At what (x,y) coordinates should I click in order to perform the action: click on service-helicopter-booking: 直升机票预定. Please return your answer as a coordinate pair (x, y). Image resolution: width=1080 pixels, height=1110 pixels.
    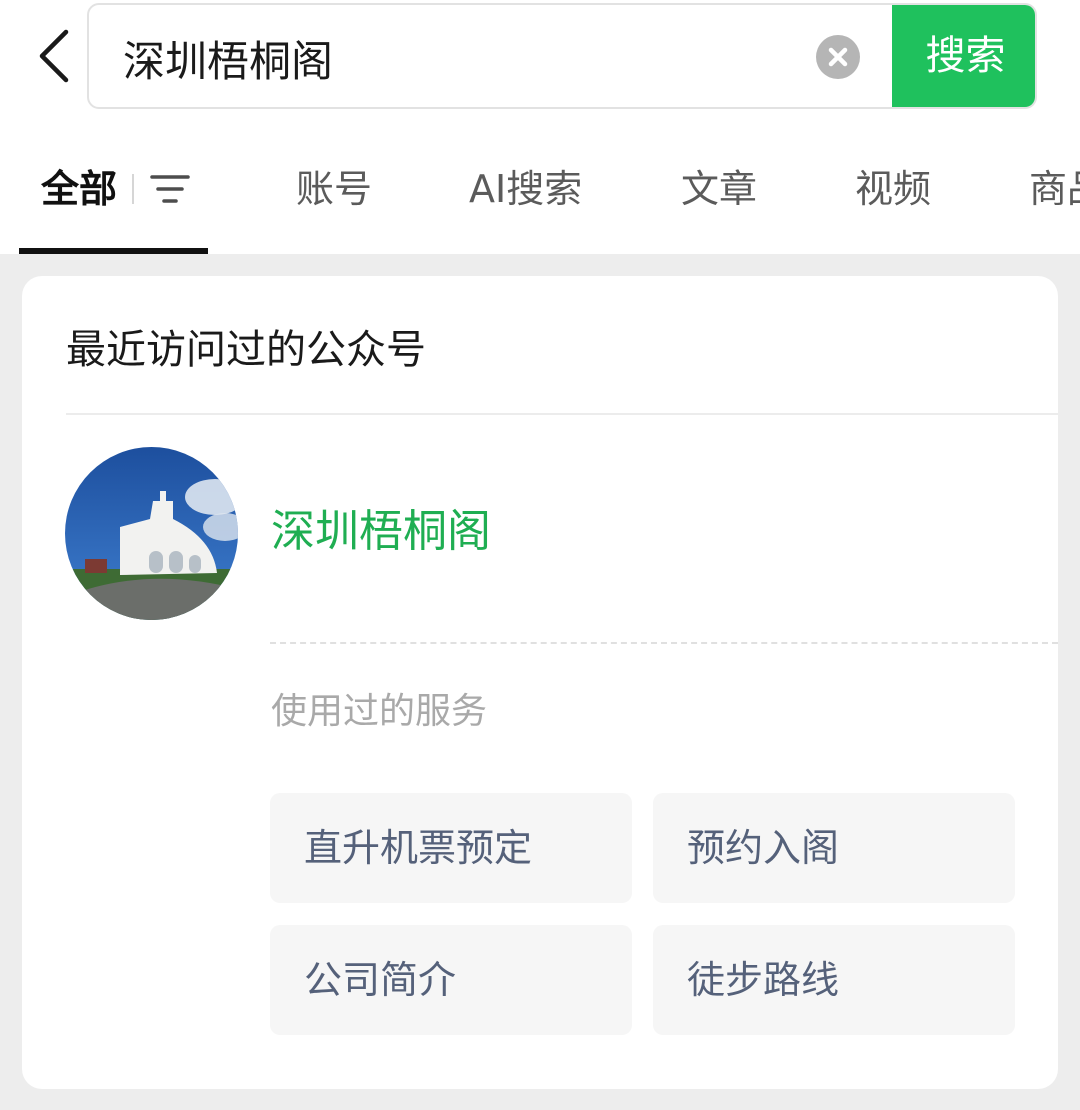
    Looking at the image, I should click on (451, 848).